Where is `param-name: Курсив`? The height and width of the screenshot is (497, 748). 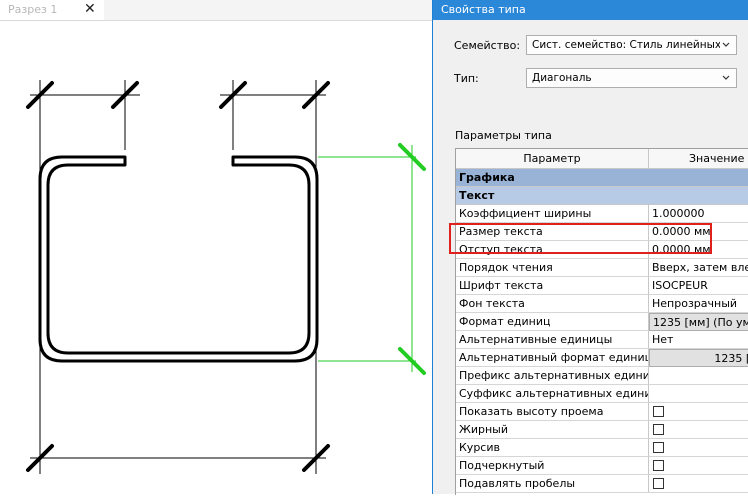 param-name: Курсив is located at coordinates (552, 448).